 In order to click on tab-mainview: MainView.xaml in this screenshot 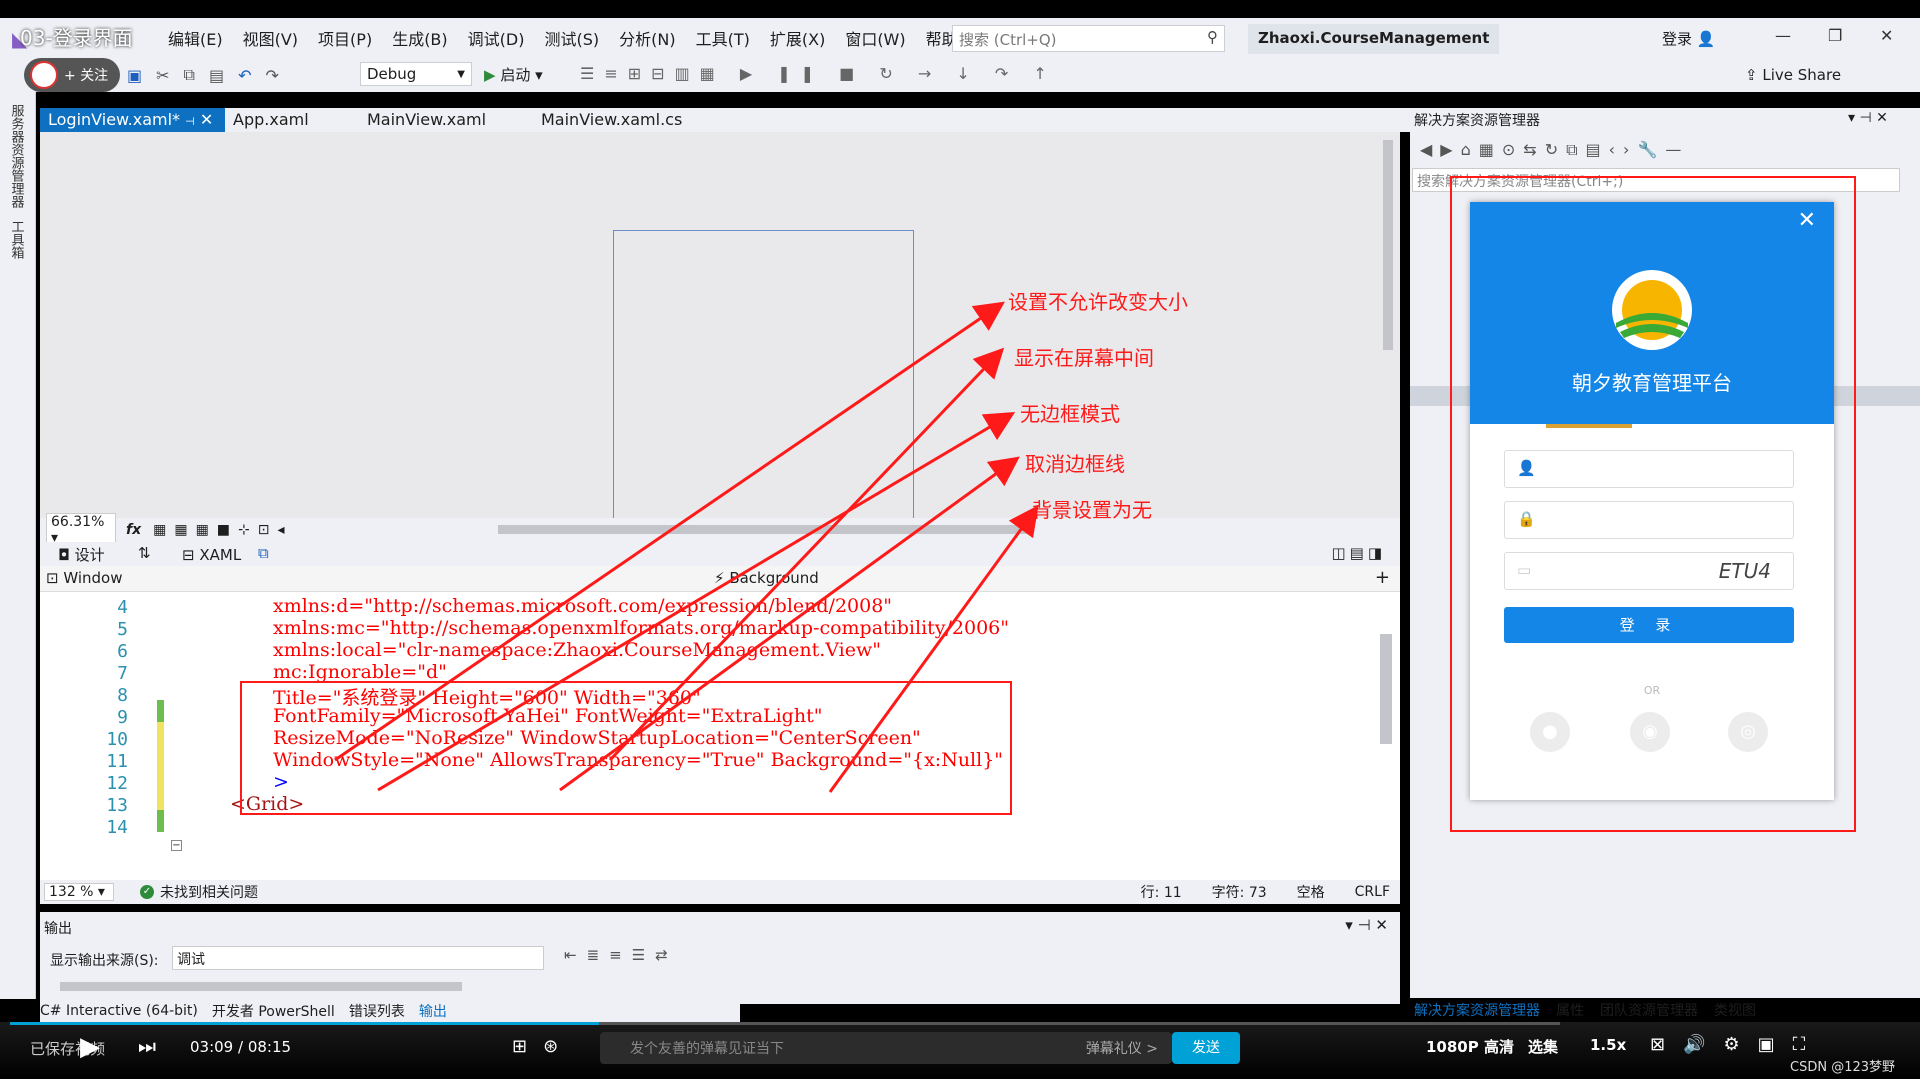, I will do `click(446, 120)`.